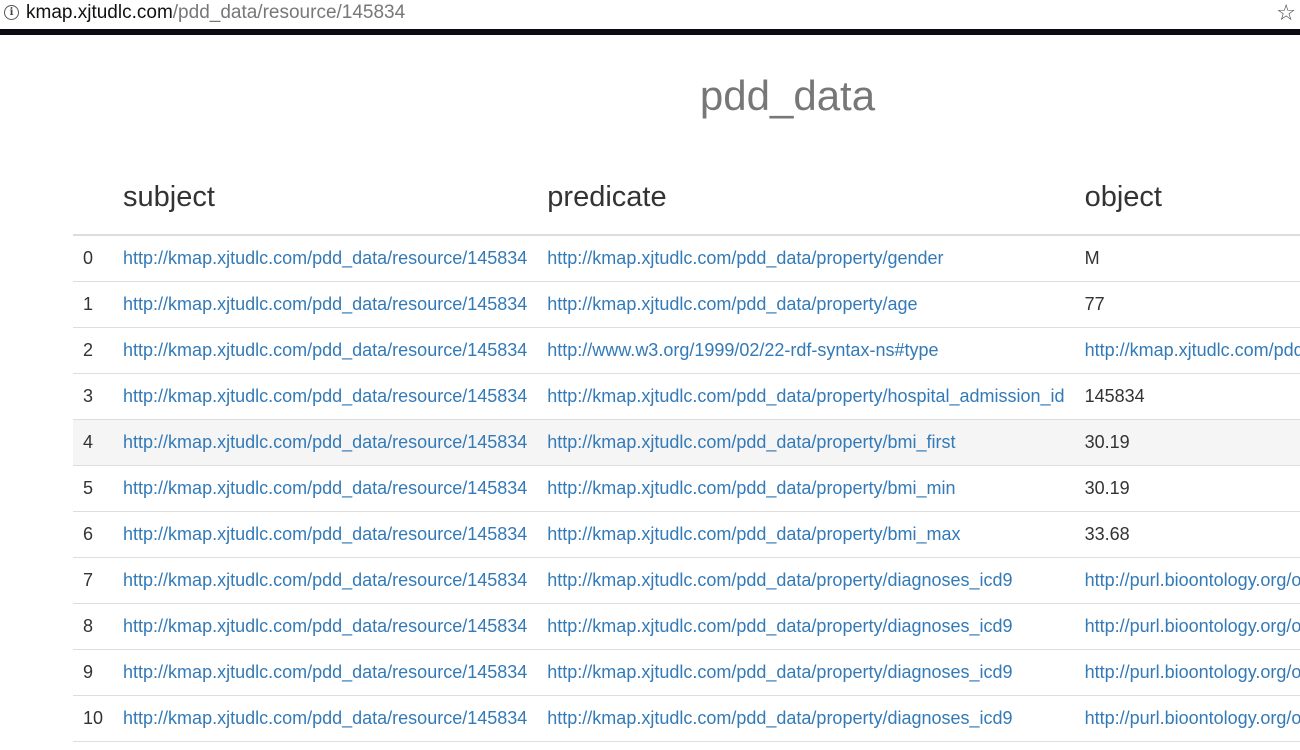  Describe the element at coordinates (806, 198) in the screenshot. I see `predicate-column-header: predicate` at that location.